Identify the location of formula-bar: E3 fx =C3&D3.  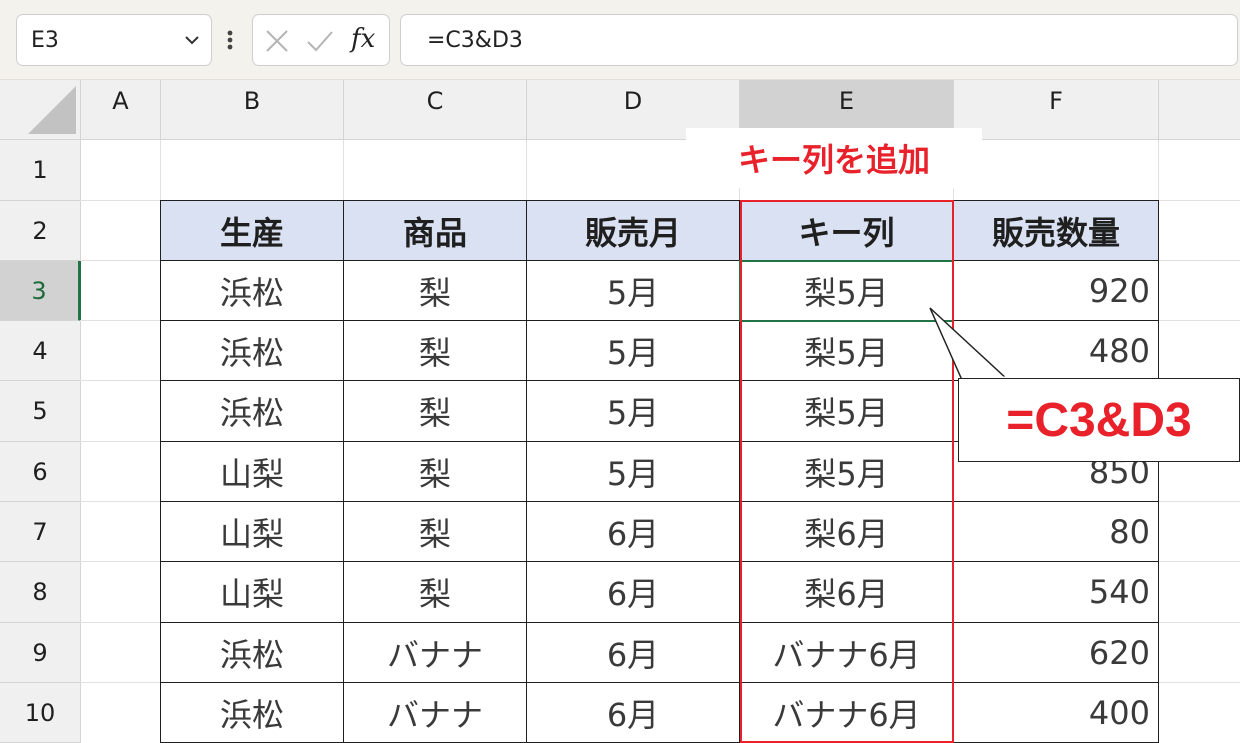
(620, 40).